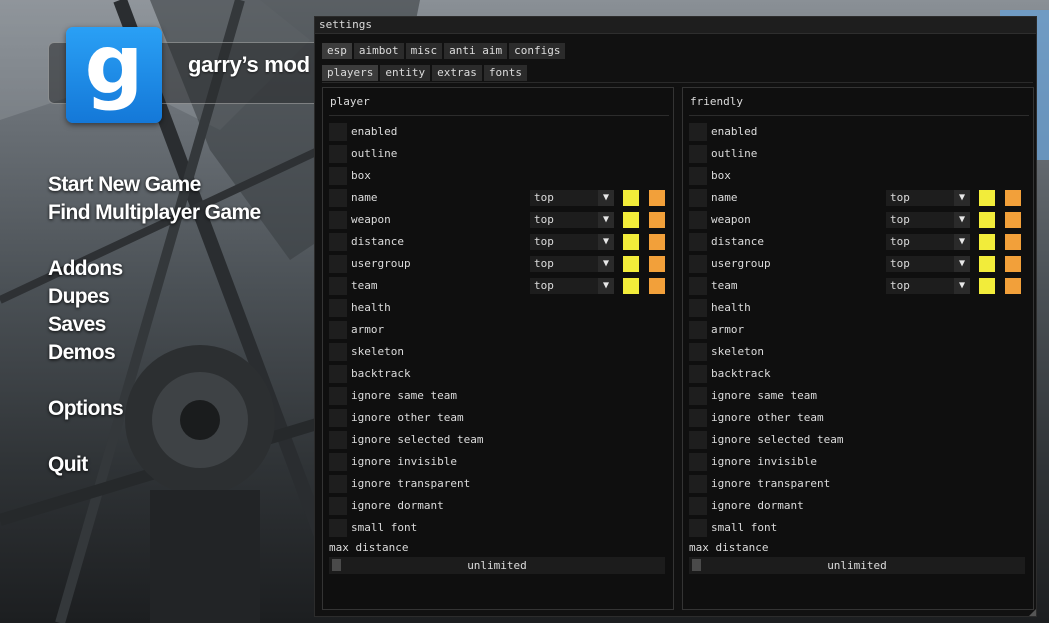 Image resolution: width=1049 pixels, height=623 pixels. Describe the element at coordinates (424, 51) in the screenshot. I see `tab-misc: misc` at that location.